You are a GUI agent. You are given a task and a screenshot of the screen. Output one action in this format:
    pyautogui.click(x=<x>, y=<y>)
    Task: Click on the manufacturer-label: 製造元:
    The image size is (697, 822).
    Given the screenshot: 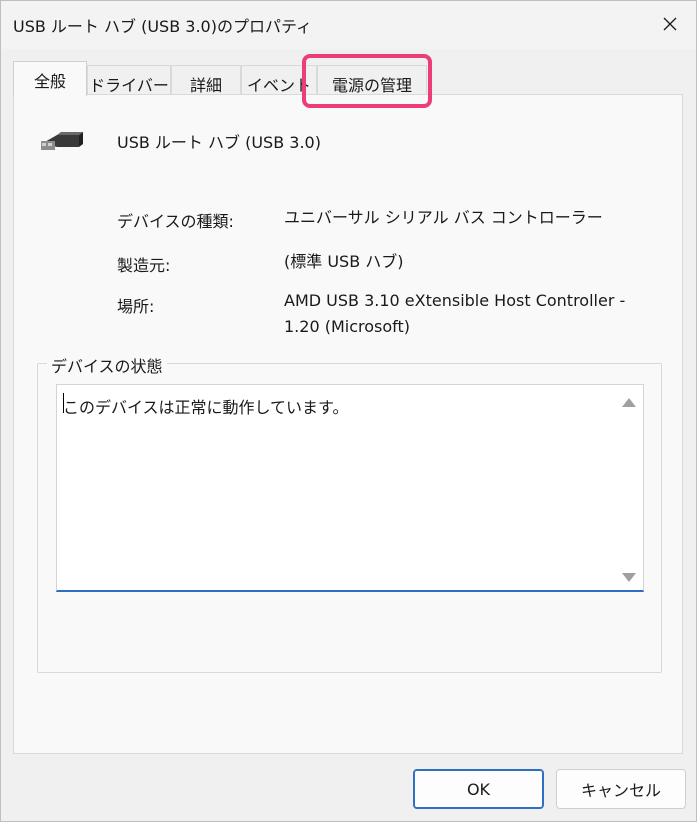 What is the action you would take?
    pyautogui.click(x=144, y=265)
    